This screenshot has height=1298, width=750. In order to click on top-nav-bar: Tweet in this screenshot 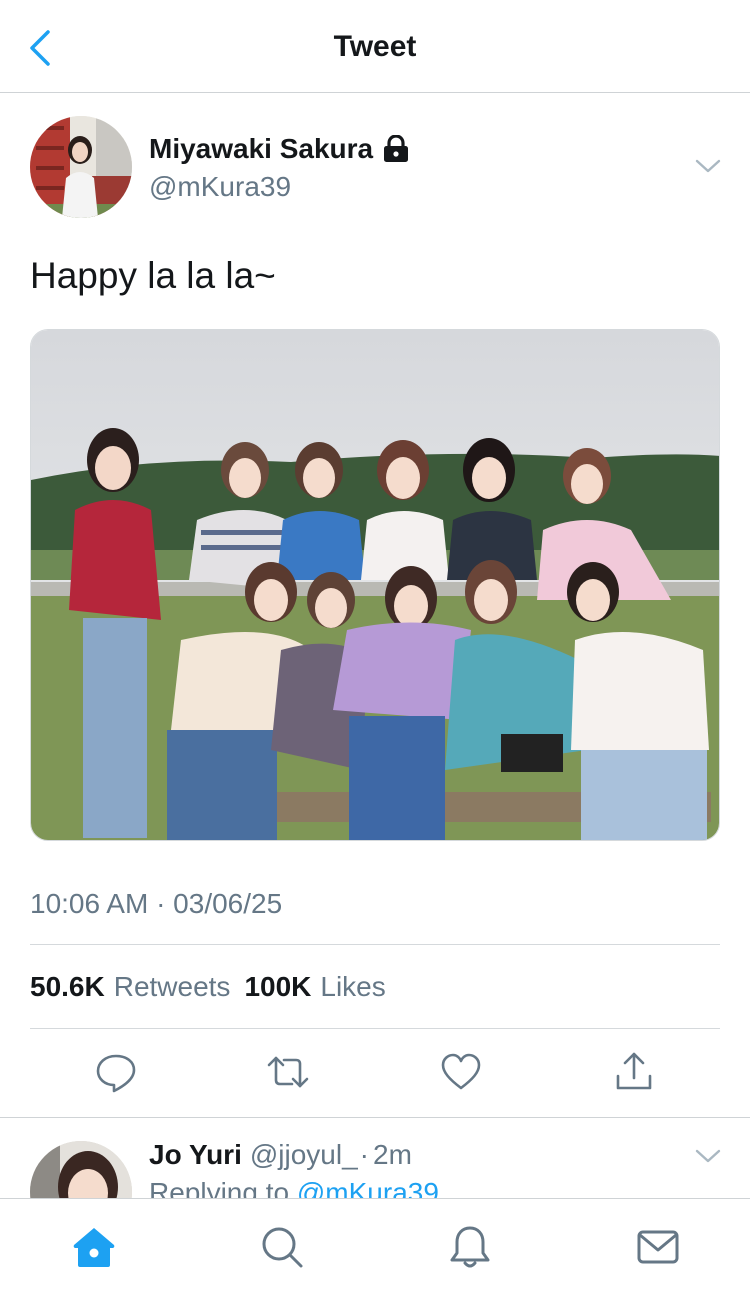, I will do `click(375, 46)`.